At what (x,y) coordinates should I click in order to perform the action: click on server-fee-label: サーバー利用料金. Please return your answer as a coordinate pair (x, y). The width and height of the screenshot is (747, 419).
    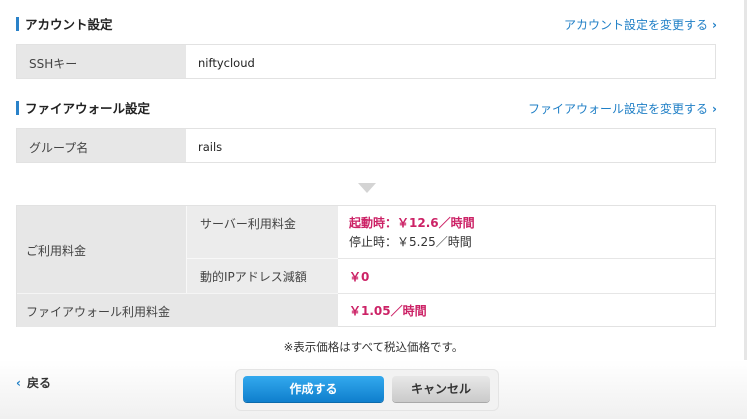
    Looking at the image, I should click on (248, 224).